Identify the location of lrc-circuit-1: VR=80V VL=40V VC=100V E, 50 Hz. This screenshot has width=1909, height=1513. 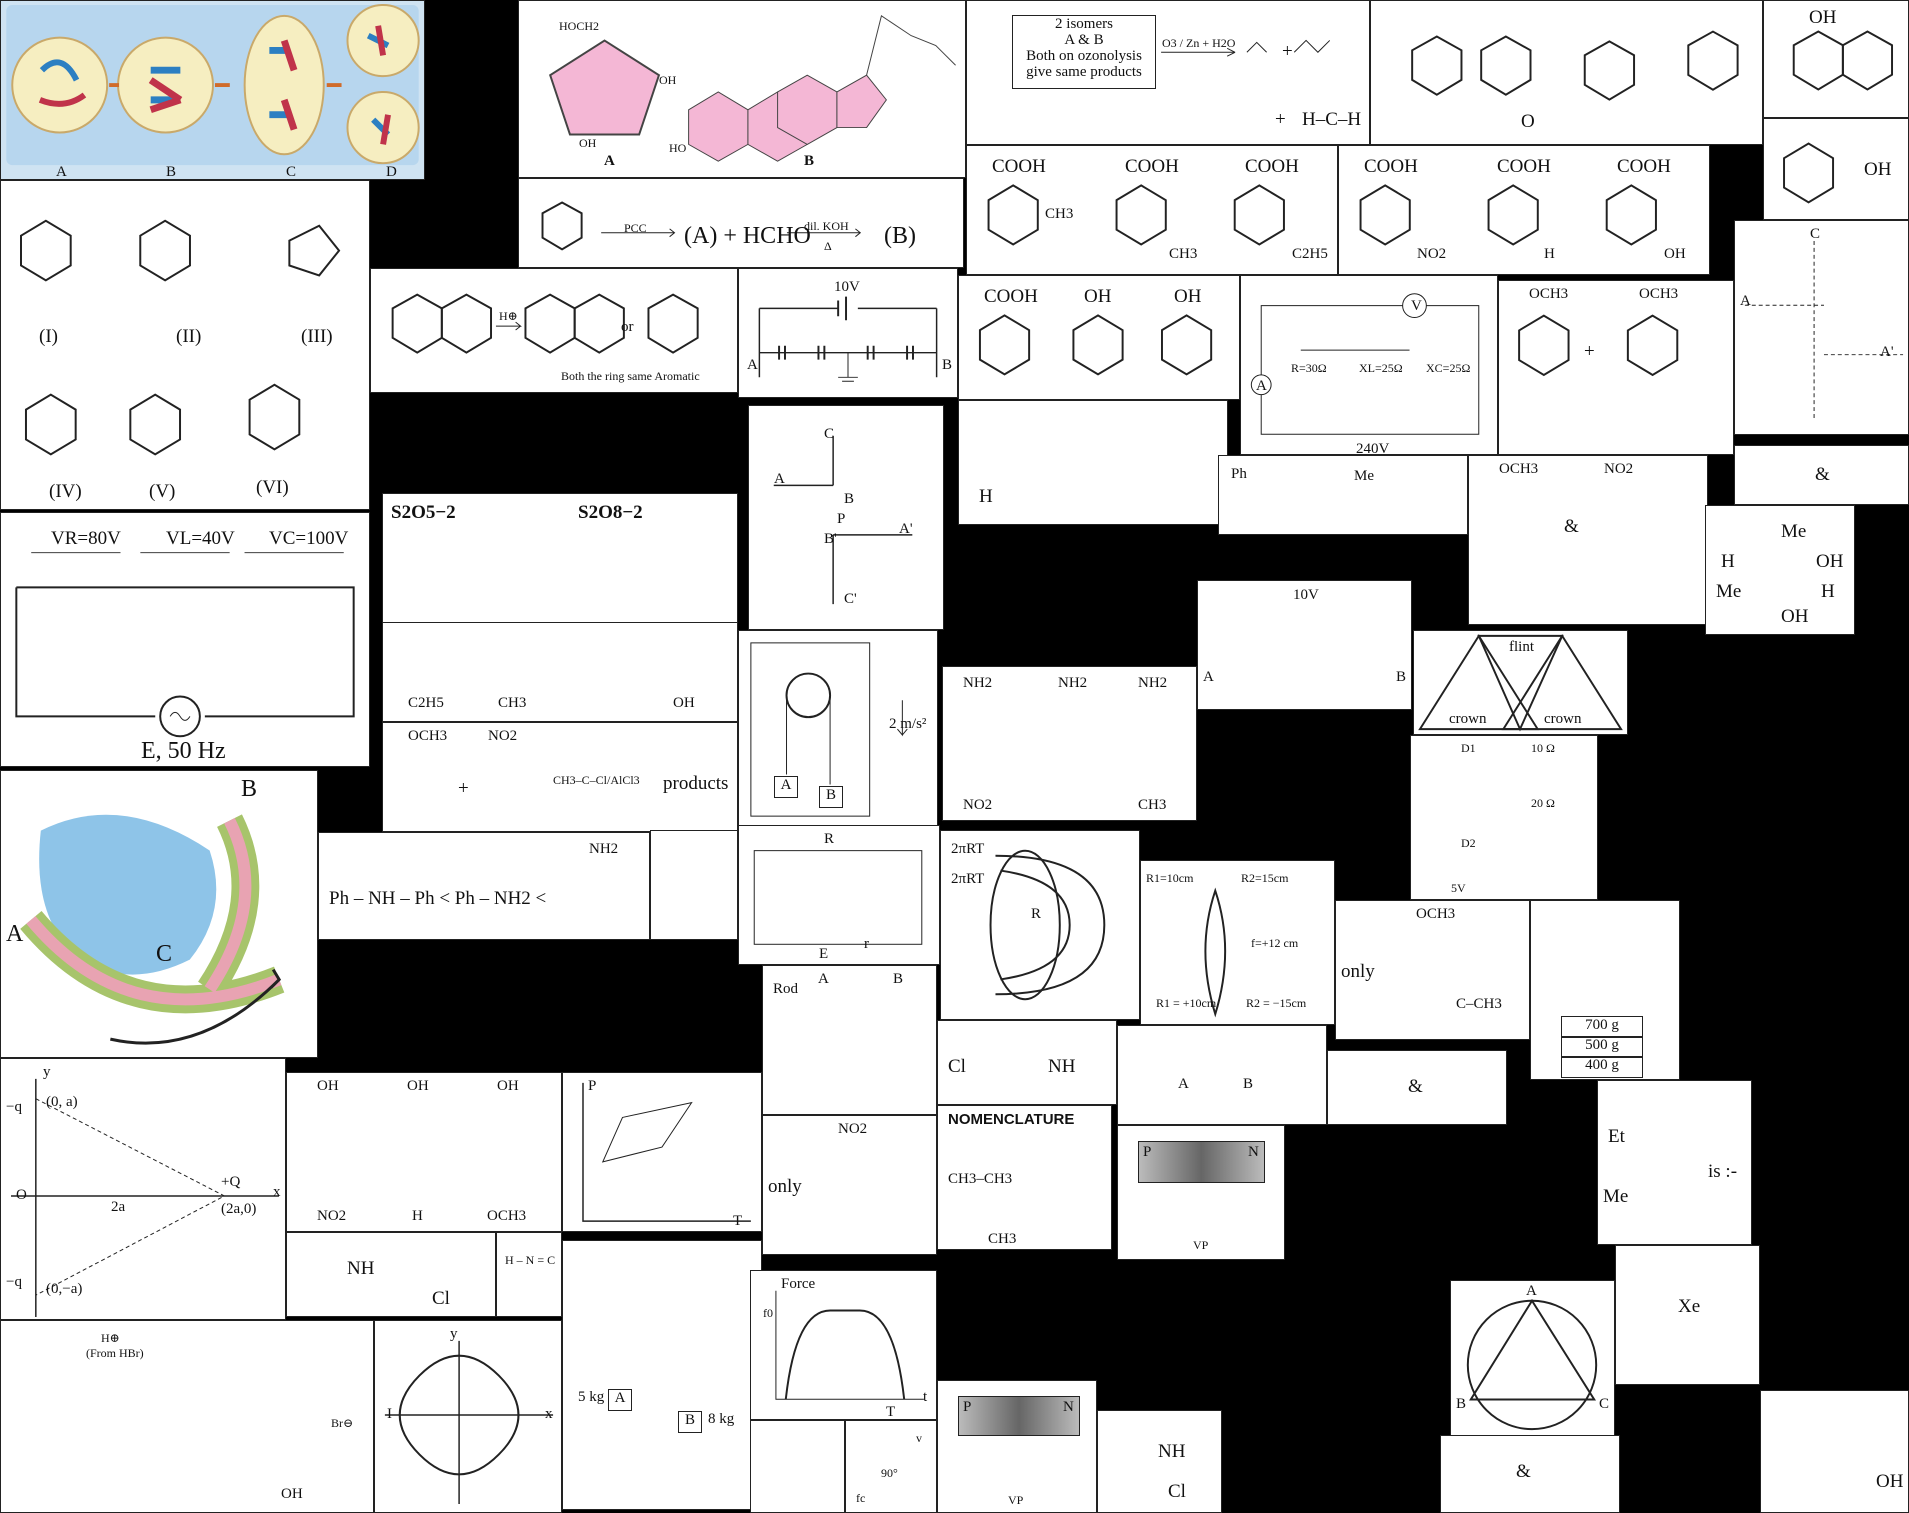
(185, 639).